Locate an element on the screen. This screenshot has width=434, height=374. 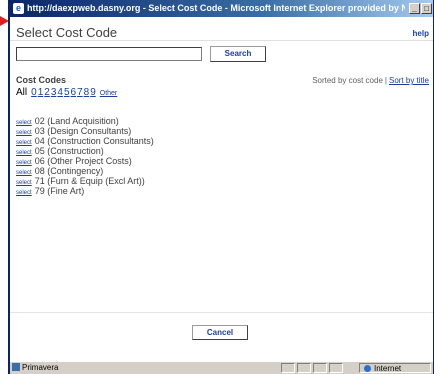
security-zone: Internet is located at coordinates (395, 368).